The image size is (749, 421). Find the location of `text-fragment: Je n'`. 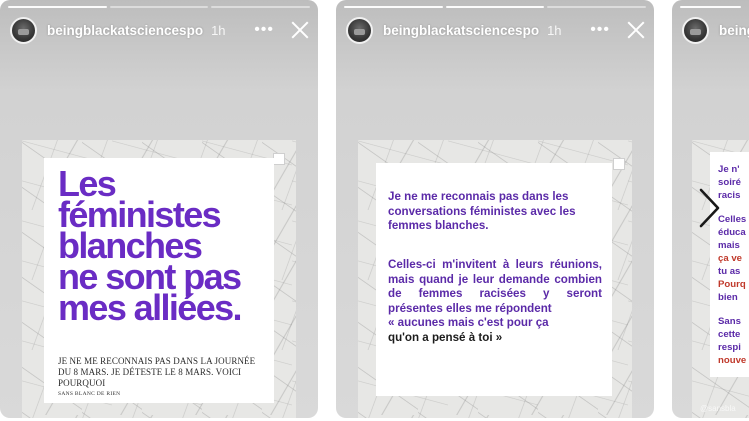

text-fragment: Je n' is located at coordinates (729, 169).